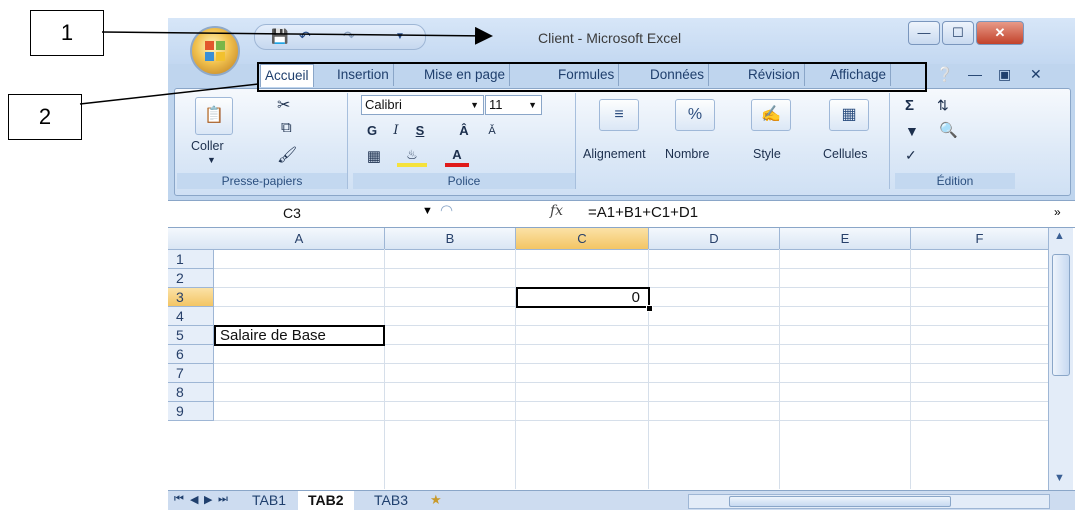  I want to click on alignment-label: Alignement, so click(614, 154).